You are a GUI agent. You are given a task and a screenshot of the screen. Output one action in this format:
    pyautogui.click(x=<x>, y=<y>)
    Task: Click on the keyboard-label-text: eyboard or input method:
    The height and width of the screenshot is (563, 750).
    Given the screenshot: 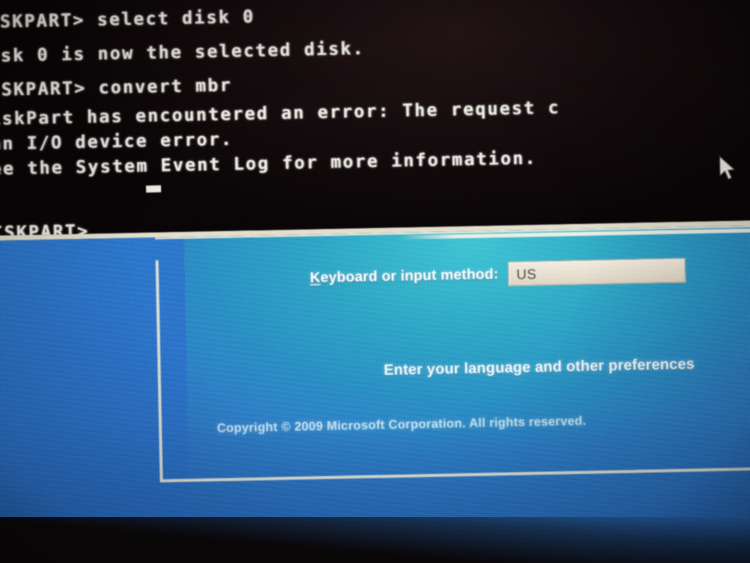 What is the action you would take?
    pyautogui.click(x=409, y=276)
    